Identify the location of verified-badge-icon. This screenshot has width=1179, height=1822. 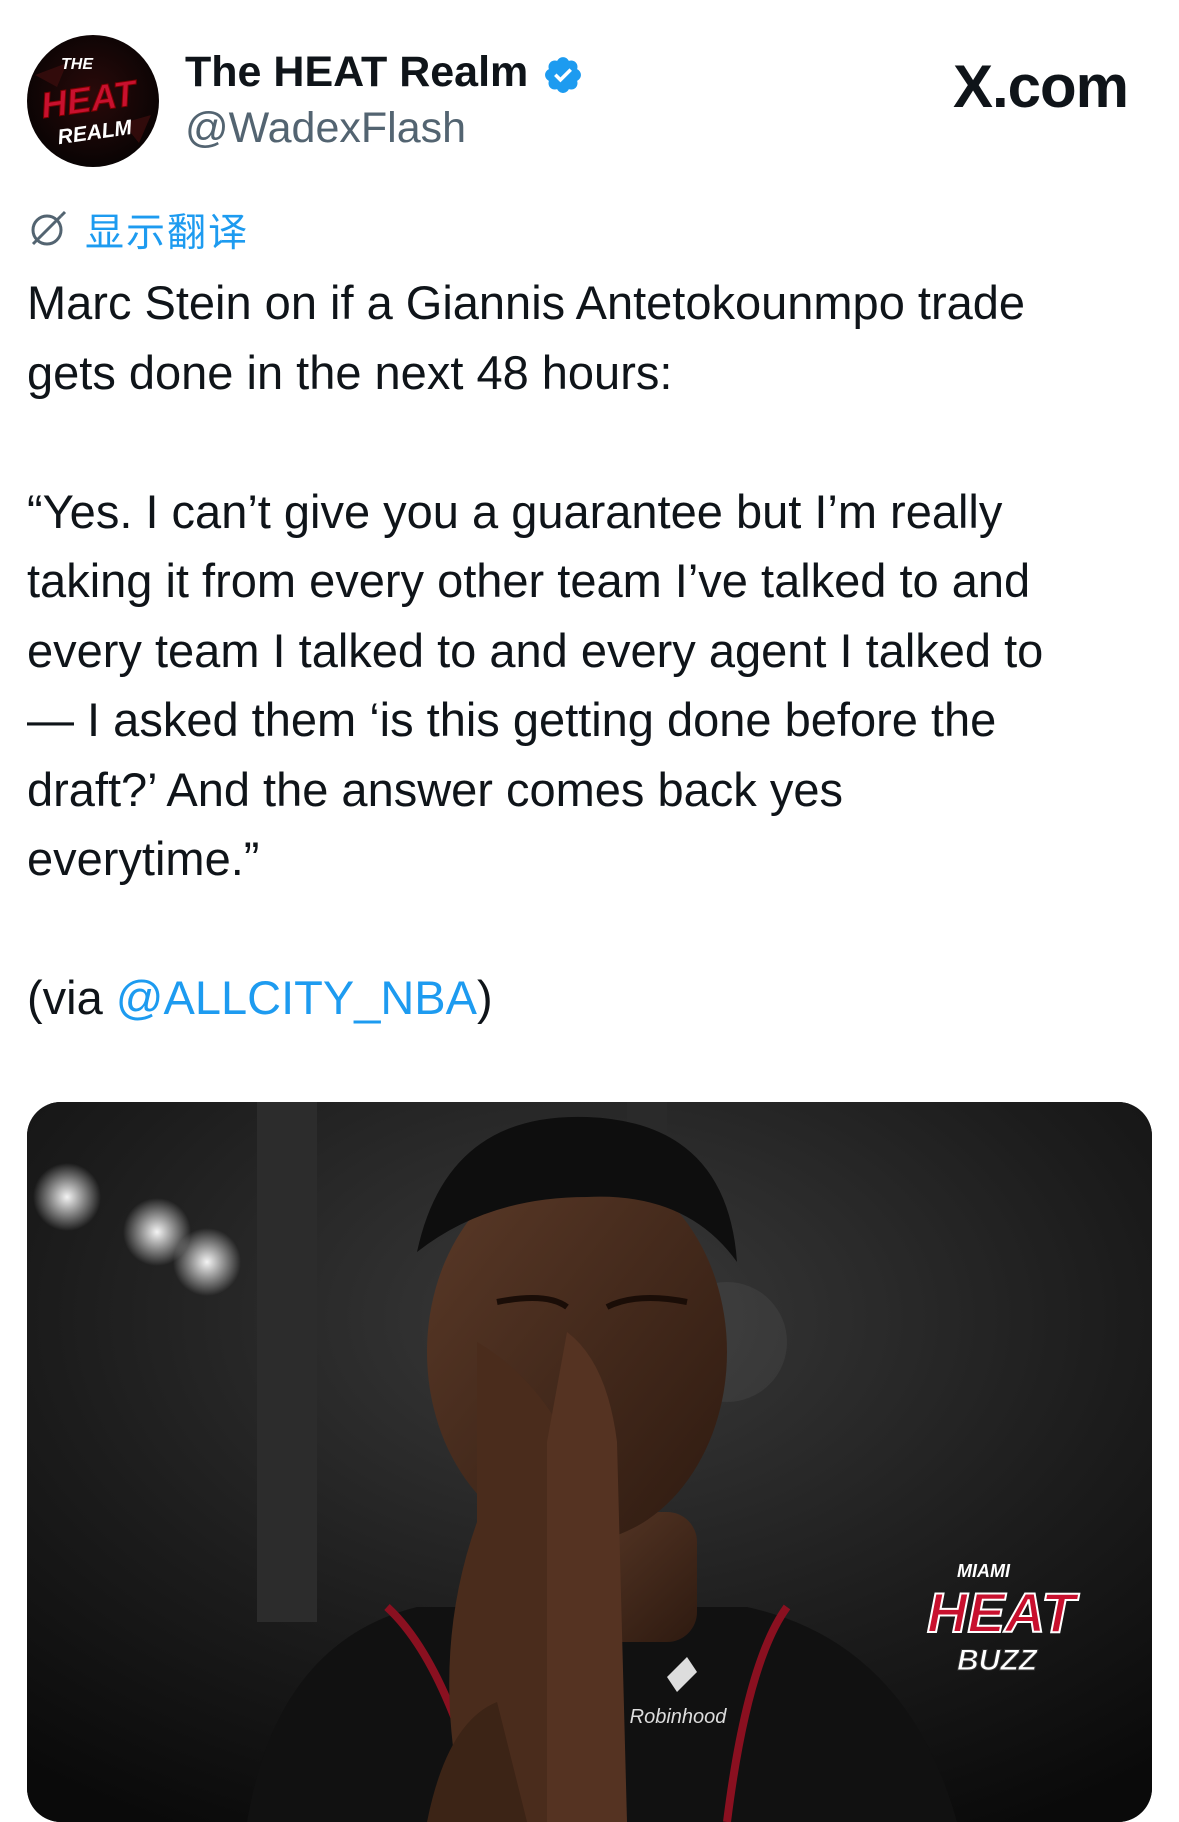
(563, 75).